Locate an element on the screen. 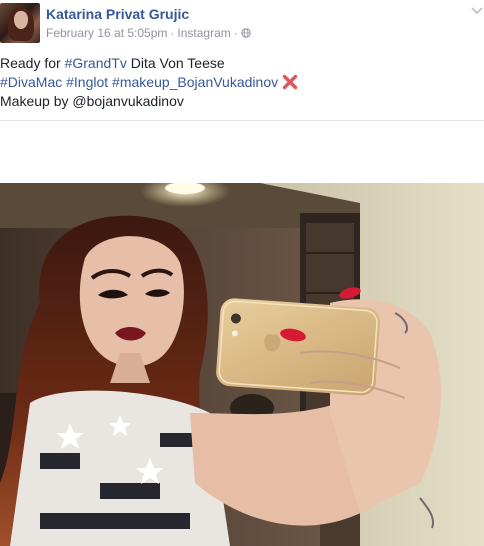 This screenshot has width=484, height=546. post-meta: February 16 at 5:05pm · Instagram · is located at coordinates (148, 33).